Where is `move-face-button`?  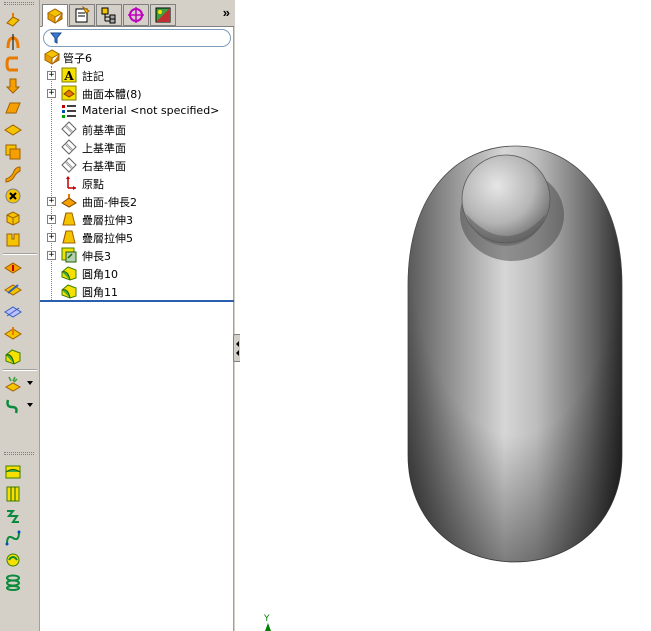 move-face-button is located at coordinates (13, 334).